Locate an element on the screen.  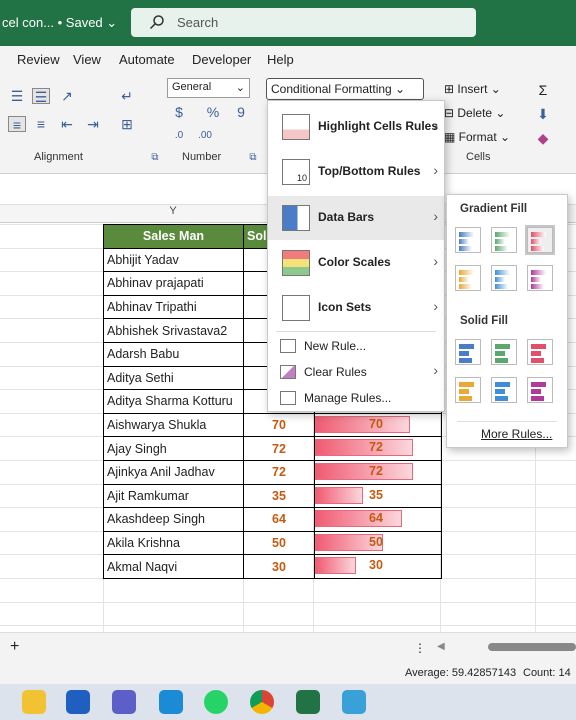
tab-developer: Developer is located at coordinates (221, 59).